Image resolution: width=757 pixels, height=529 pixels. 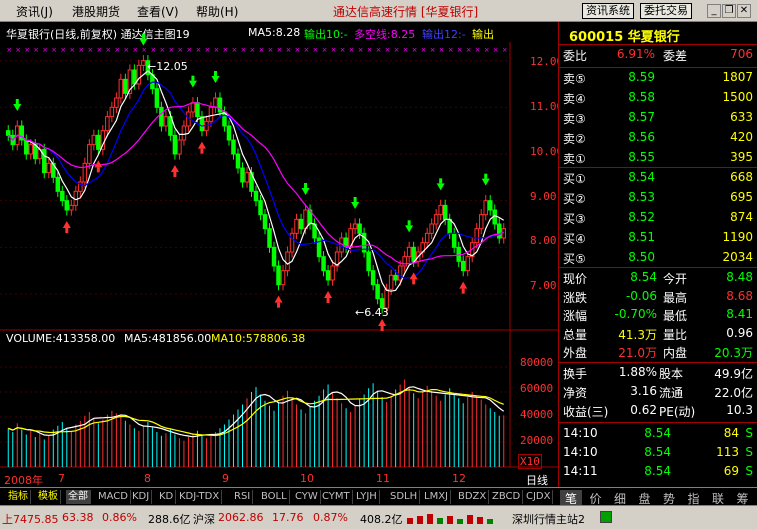 What do you see at coordinates (658, 199) in the screenshot?
I see `bid-row: 买② 8.53 695` at bounding box center [658, 199].